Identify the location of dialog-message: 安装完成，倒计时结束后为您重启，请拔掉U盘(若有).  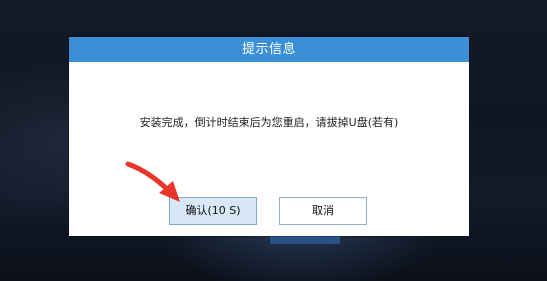
(269, 122).